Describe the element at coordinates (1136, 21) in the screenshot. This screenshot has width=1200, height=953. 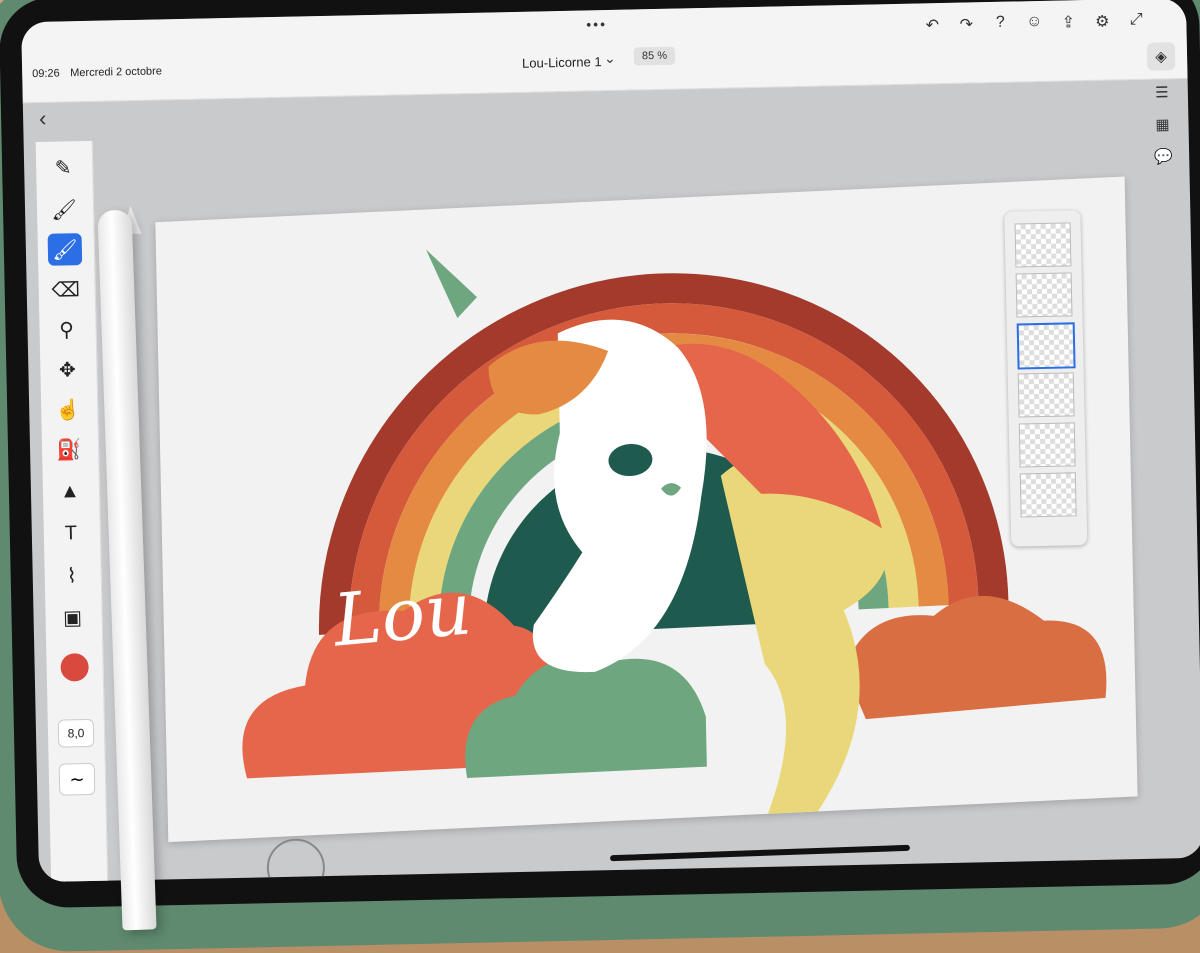
I see `expand-icon: ⤢` at that location.